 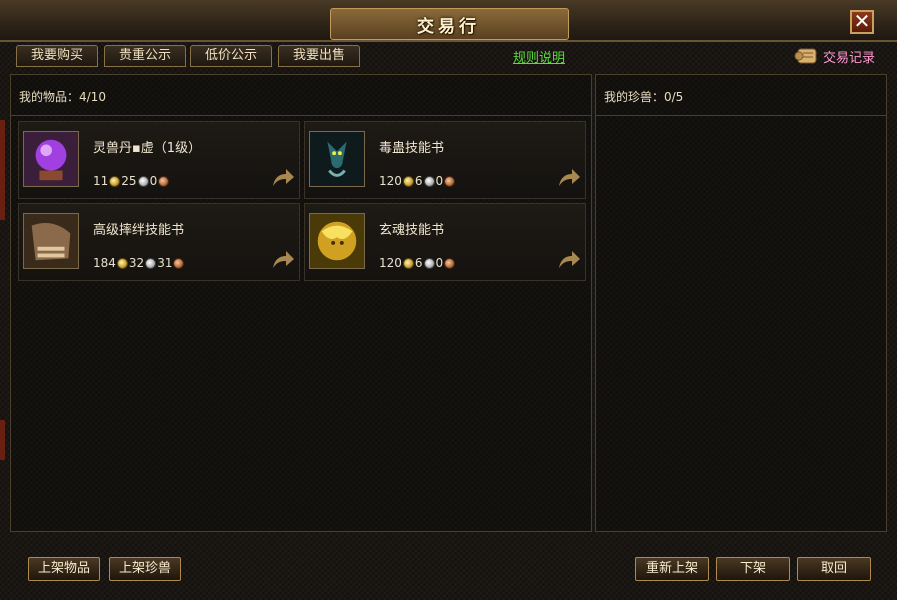 I want to click on serpent-icon, so click(x=337, y=159).